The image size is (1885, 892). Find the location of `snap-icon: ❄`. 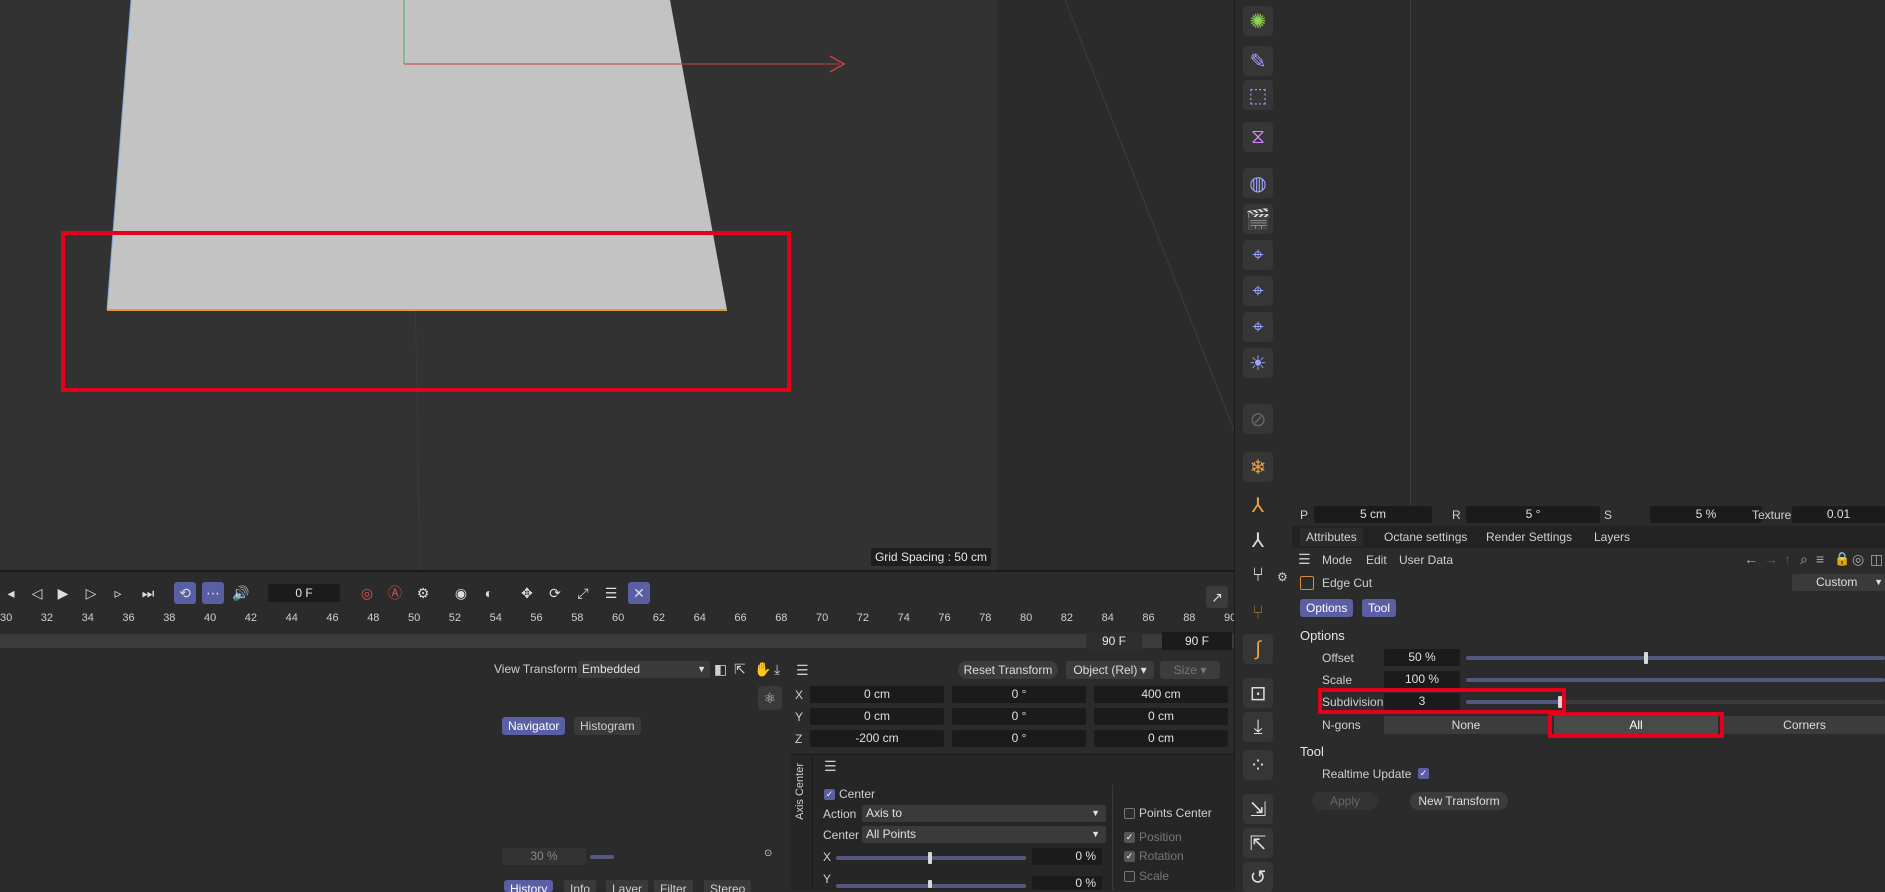

snap-icon: ❄ is located at coordinates (1258, 467).